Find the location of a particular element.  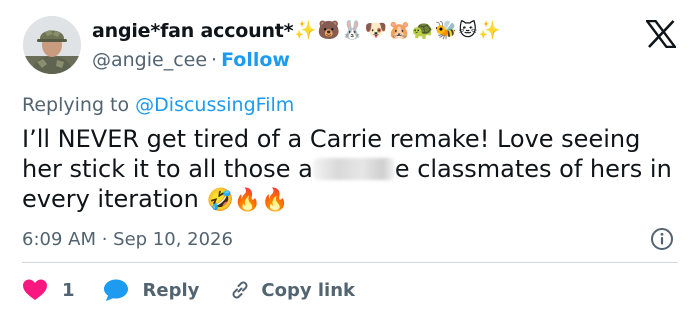

handle-row: @angie_cee · Follow is located at coordinates (191, 60).